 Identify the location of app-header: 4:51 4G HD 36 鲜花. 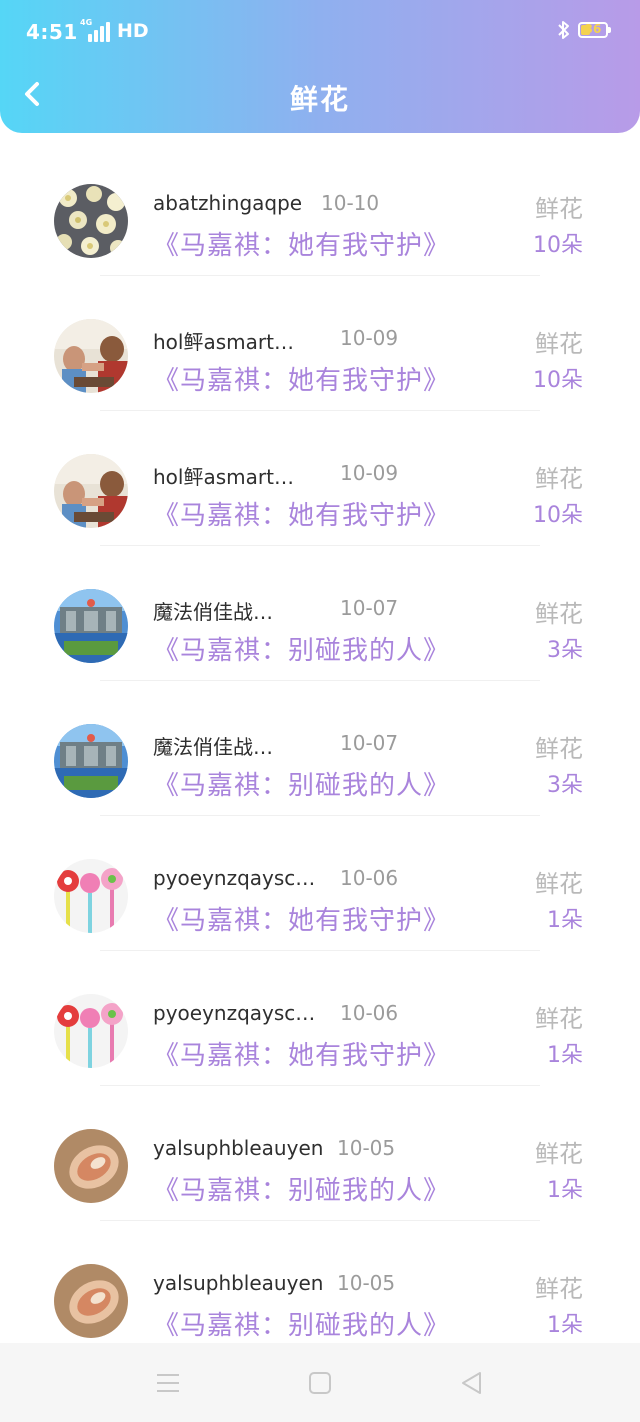
(320, 66).